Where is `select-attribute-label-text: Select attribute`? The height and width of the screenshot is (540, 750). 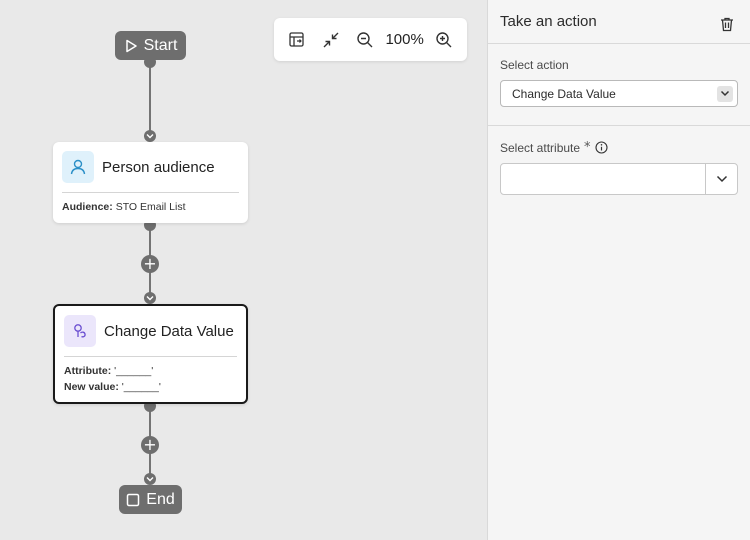 select-attribute-label-text: Select attribute is located at coordinates (540, 147).